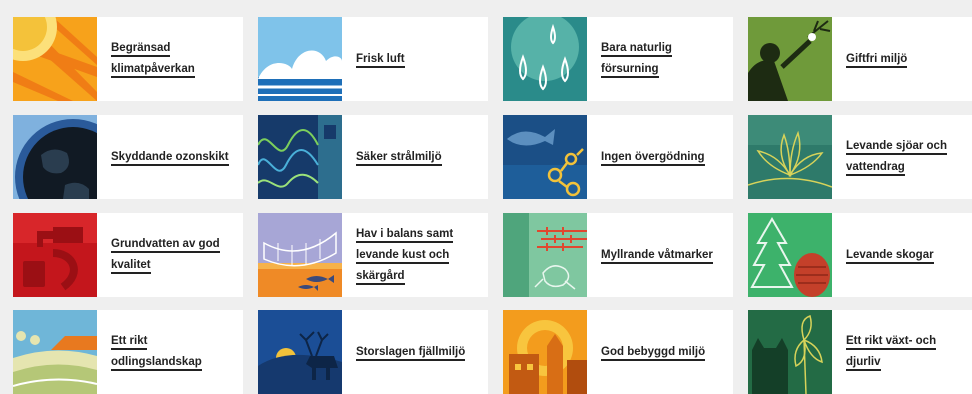 Image resolution: width=972 pixels, height=394 pixels. Describe the element at coordinates (165, 256) in the screenshot. I see `card-label: Grundvatten av god kvalitet` at that location.